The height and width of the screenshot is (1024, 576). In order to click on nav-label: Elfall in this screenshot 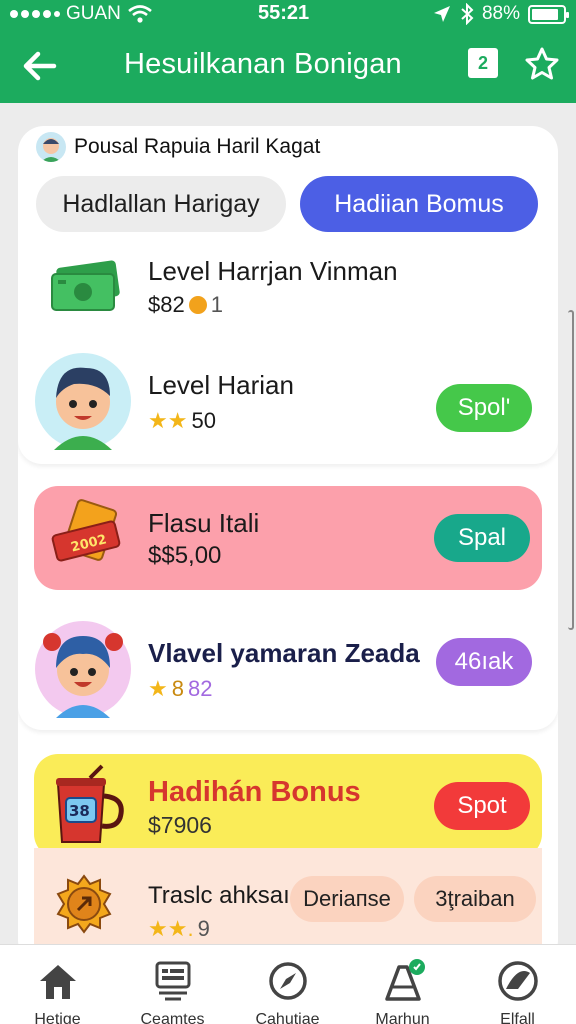, I will do `click(517, 1017)`.